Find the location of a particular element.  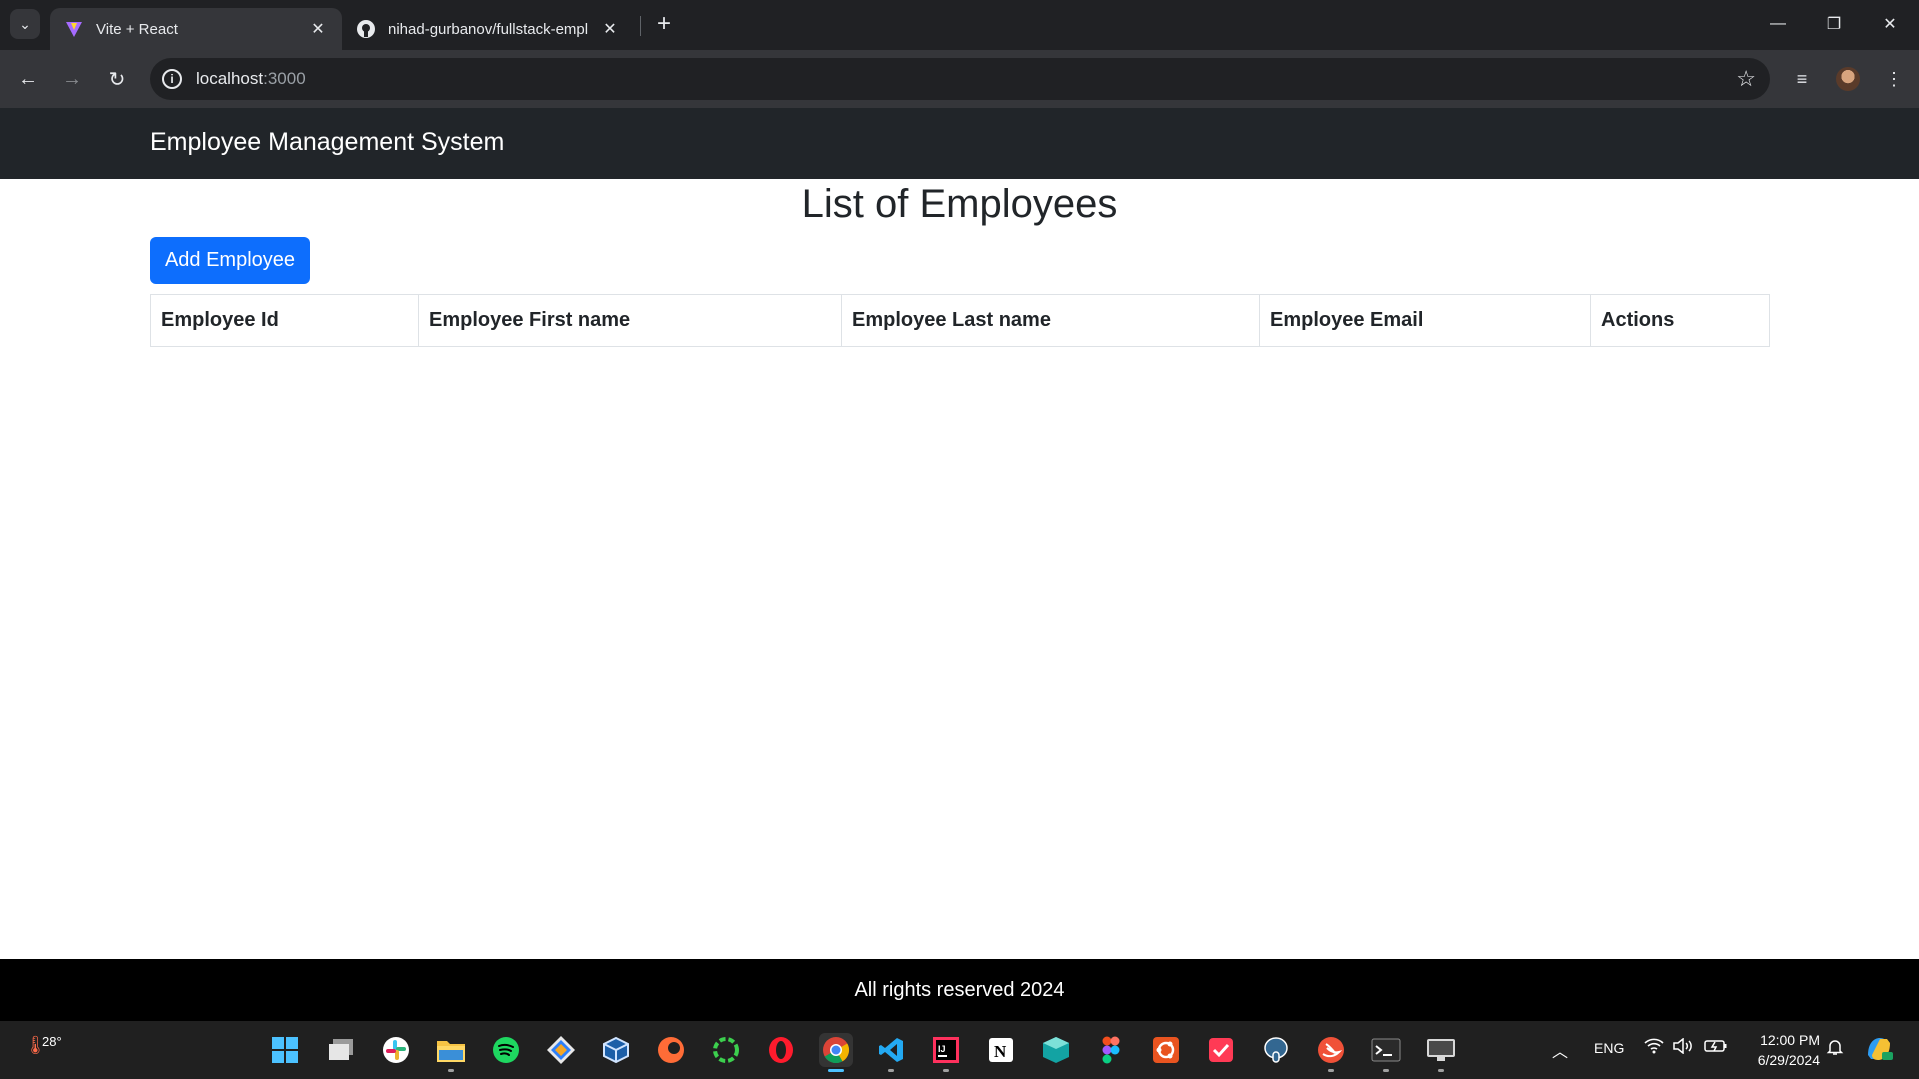

slack-icon is located at coordinates (396, 1050).